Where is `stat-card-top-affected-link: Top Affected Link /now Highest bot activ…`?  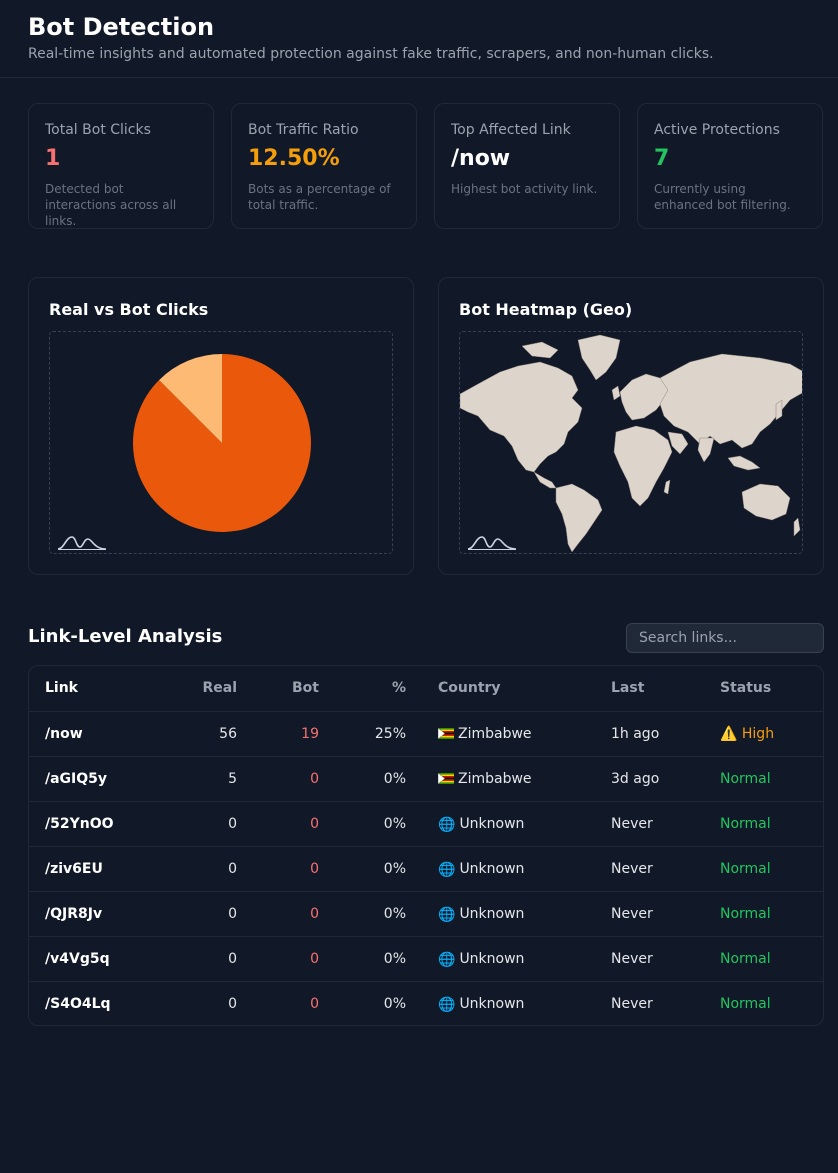 stat-card-top-affected-link: Top Affected Link /now Highest bot activ… is located at coordinates (527, 166).